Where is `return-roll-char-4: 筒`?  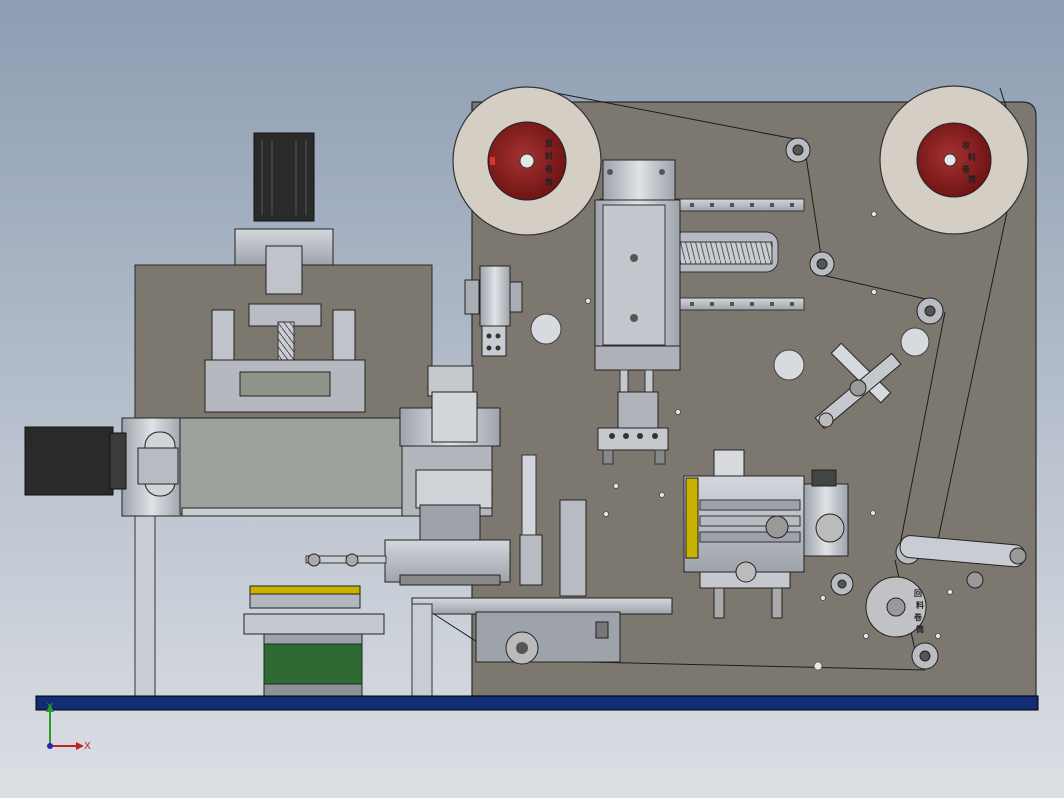
return-roll-char-4: 筒 is located at coordinates (920, 629).